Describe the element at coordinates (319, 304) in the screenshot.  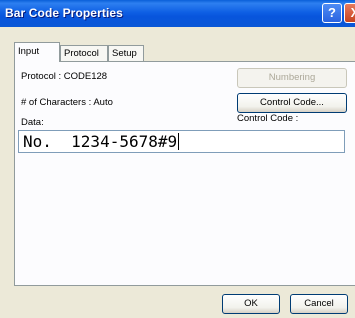
I see `cancel-button: Cancel` at that location.